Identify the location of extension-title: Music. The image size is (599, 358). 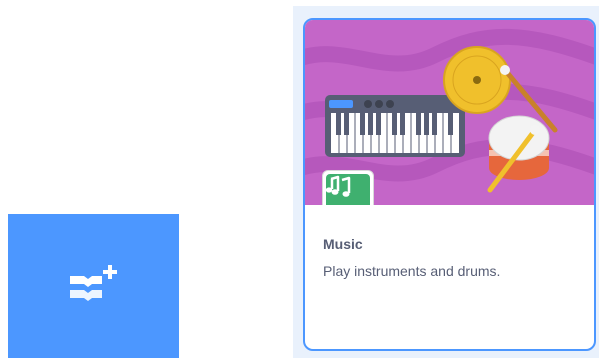
(343, 244).